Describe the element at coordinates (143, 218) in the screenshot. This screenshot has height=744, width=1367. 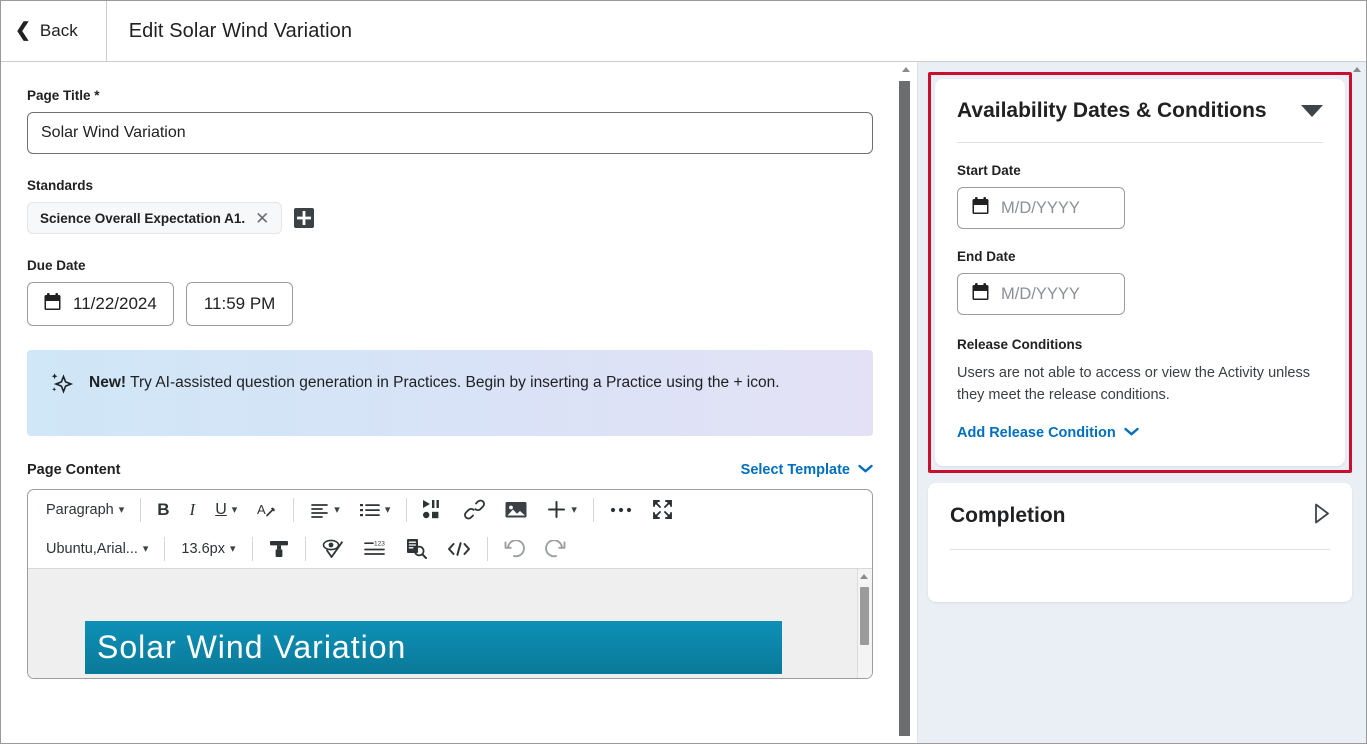
I see `standard-chip-label: Science Overall Expectation A1.` at that location.